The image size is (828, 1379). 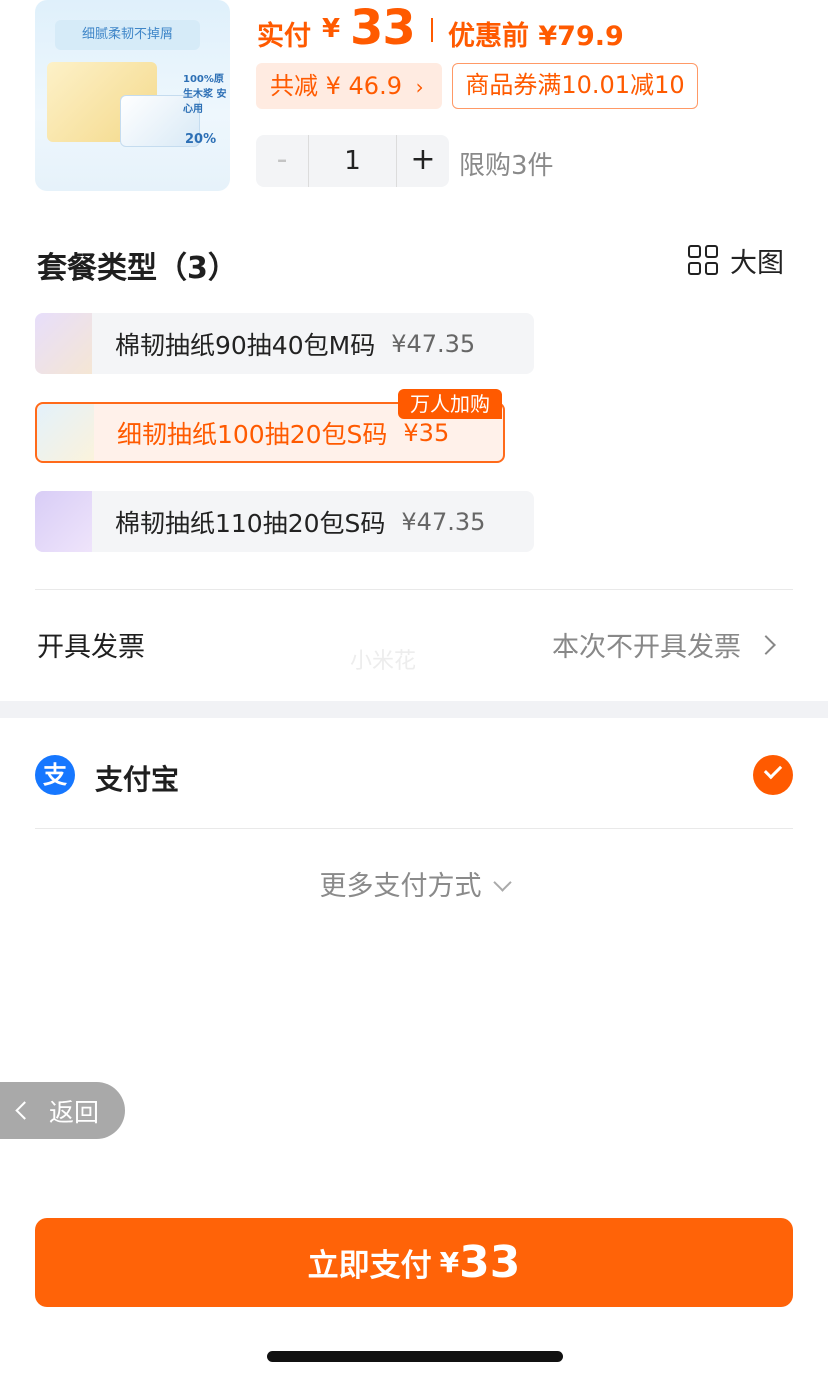 I want to click on coupon-chip: 商品券满10.01减10, so click(x=575, y=86).